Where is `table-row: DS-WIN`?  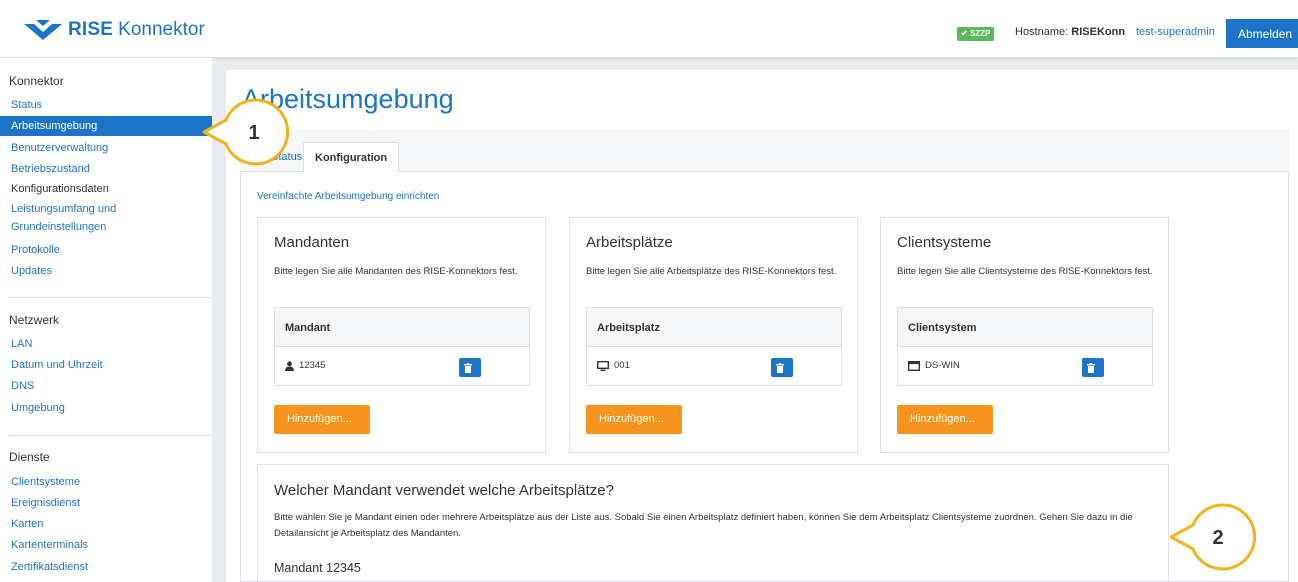 table-row: DS-WIN is located at coordinates (1025, 366).